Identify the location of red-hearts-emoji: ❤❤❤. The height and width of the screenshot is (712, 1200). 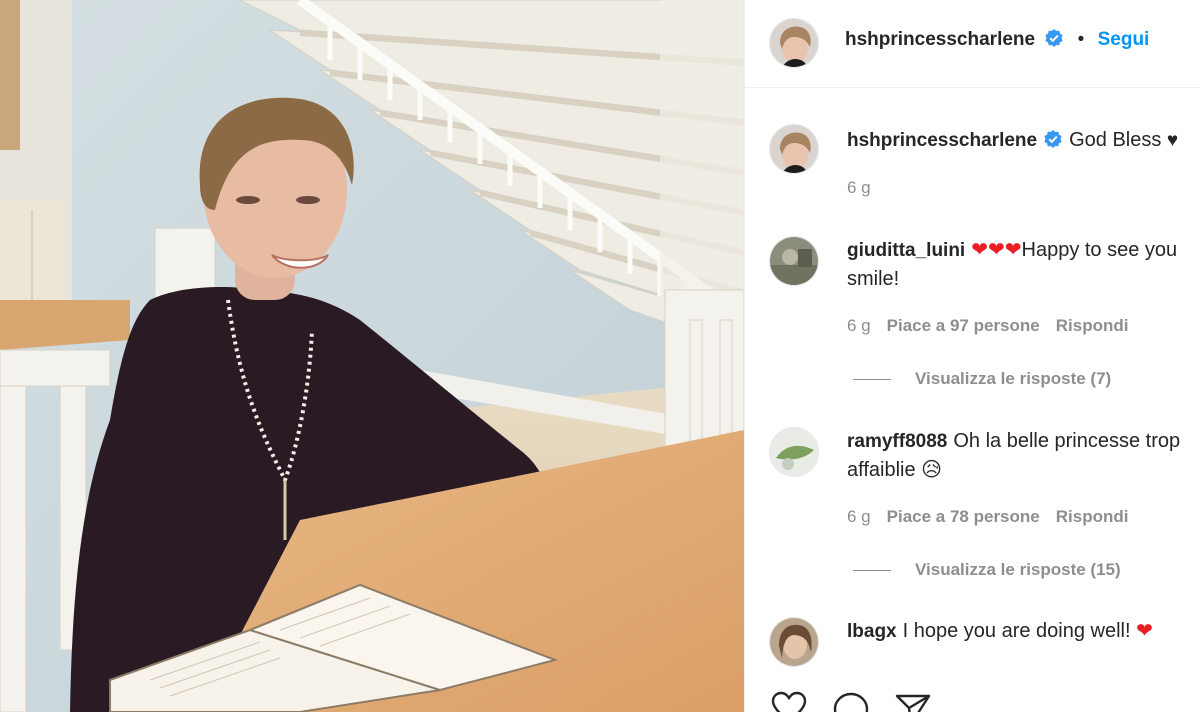
(996, 250).